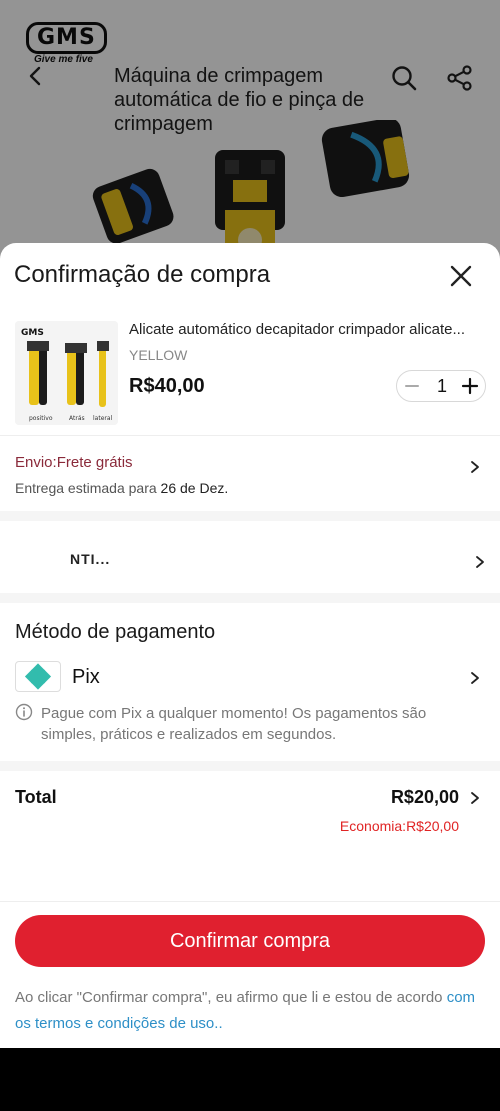 This screenshot has width=500, height=1111. I want to click on pix-logo, so click(38, 676).